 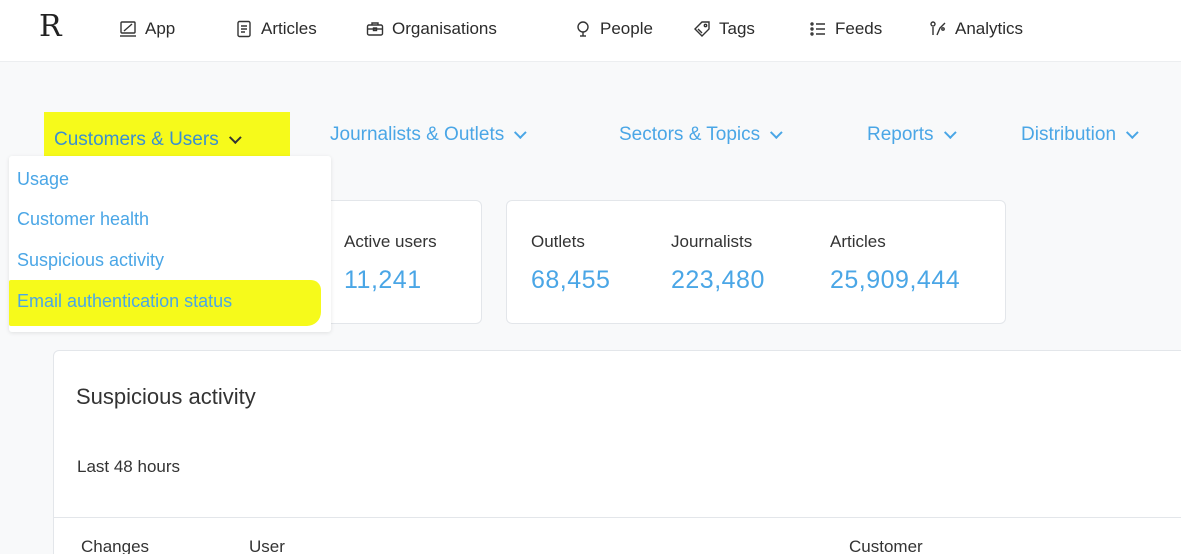 What do you see at coordinates (583, 29) in the screenshot?
I see `person-icon` at bounding box center [583, 29].